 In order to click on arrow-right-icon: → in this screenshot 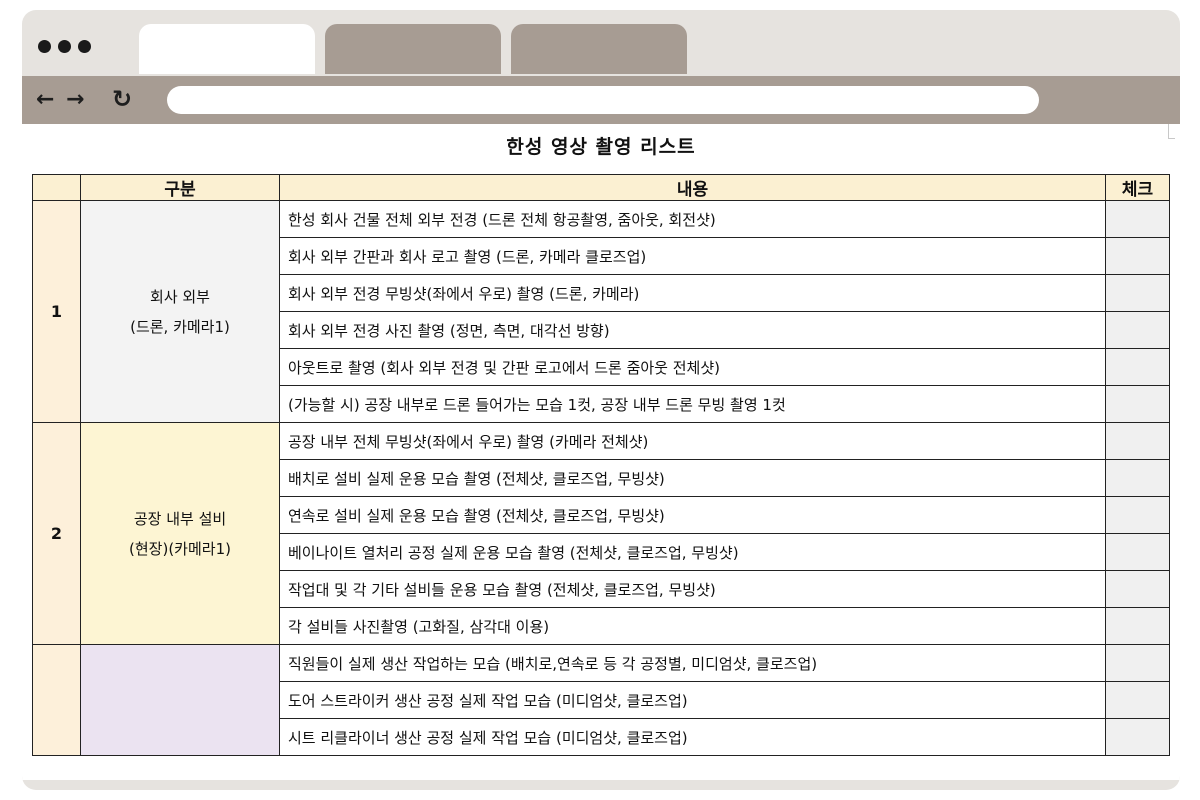, I will do `click(75, 100)`.